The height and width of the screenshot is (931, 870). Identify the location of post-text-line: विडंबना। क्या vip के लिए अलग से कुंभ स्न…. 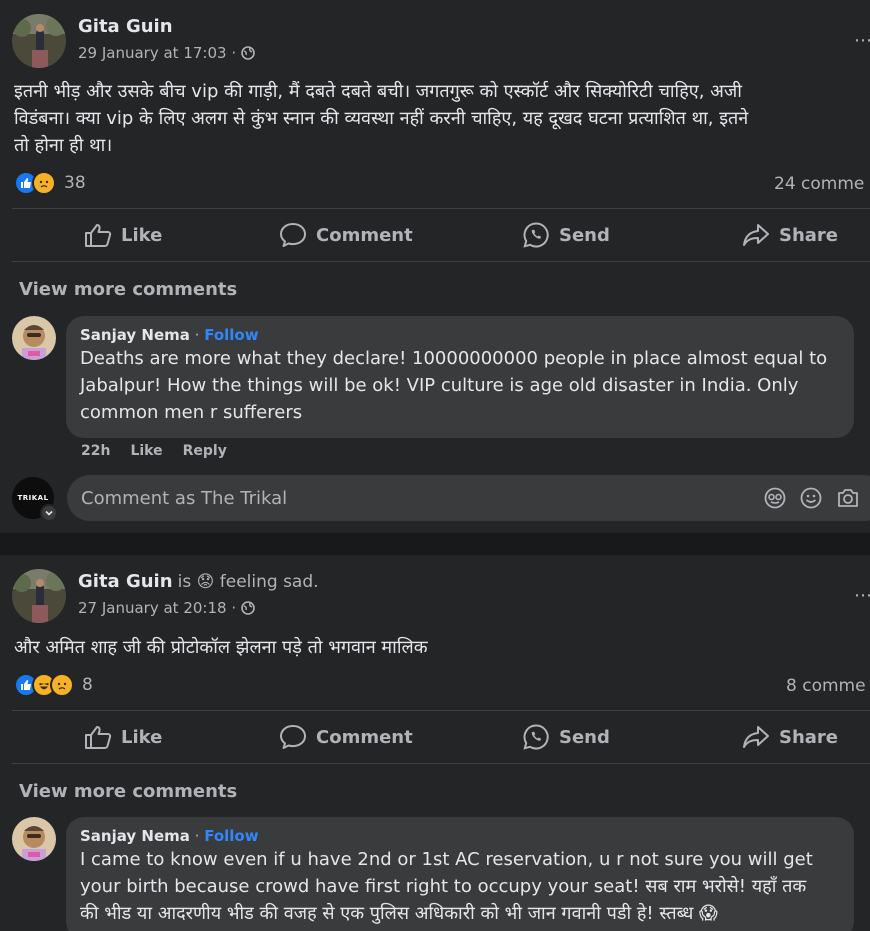
(381, 118).